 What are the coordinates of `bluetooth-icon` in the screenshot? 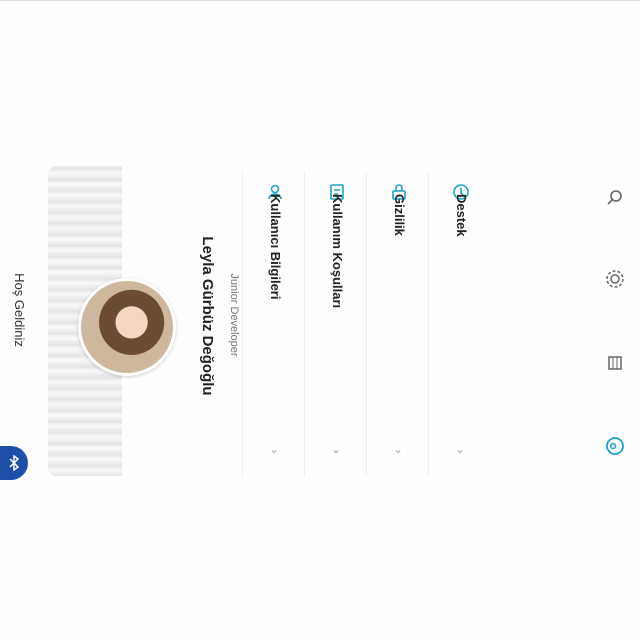 It's located at (14, 463).